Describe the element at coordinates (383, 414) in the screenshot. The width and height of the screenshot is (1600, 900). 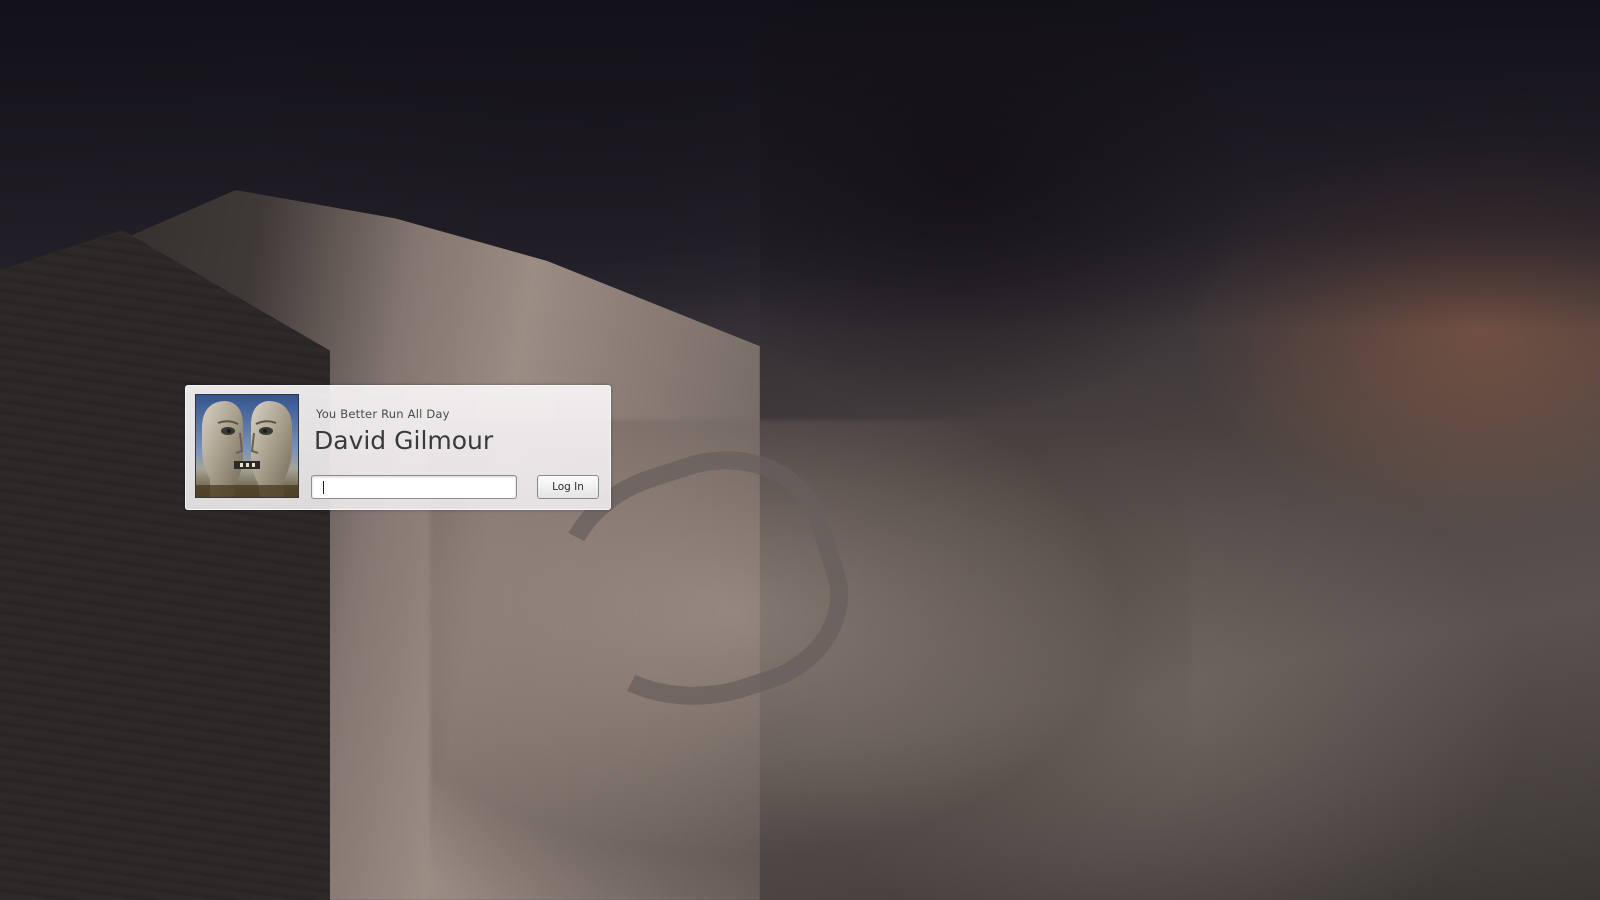
I see `session-subtitle: You Better Run All Day` at that location.